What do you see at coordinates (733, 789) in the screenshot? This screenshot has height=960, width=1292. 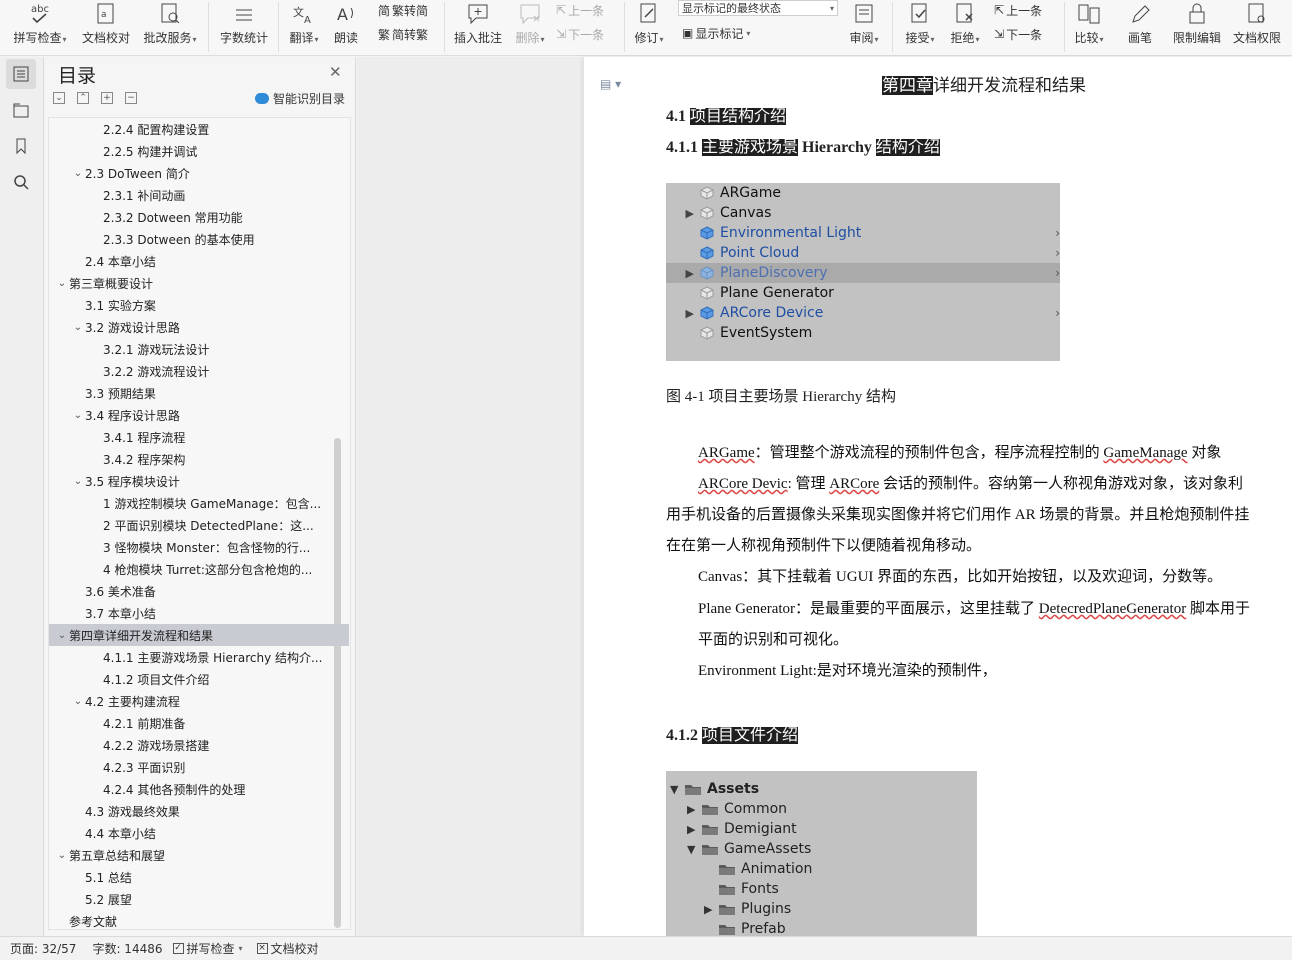 I see `asset-folder-label: Assets` at bounding box center [733, 789].